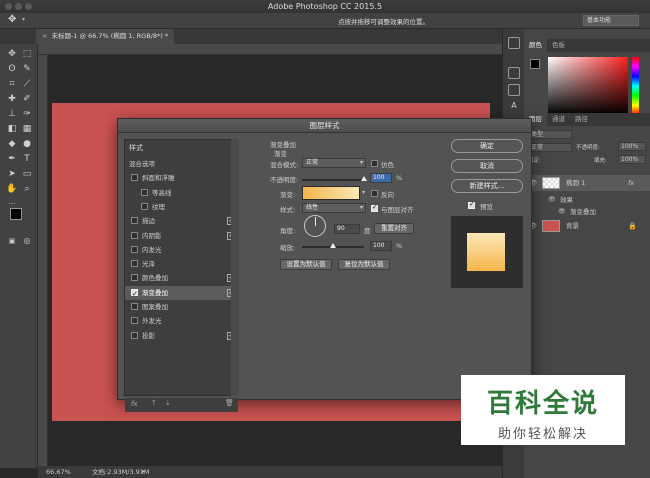 Image resolution: width=650 pixels, height=478 pixels. I want to click on set-default-button: 设置为默认值, so click(306, 264).